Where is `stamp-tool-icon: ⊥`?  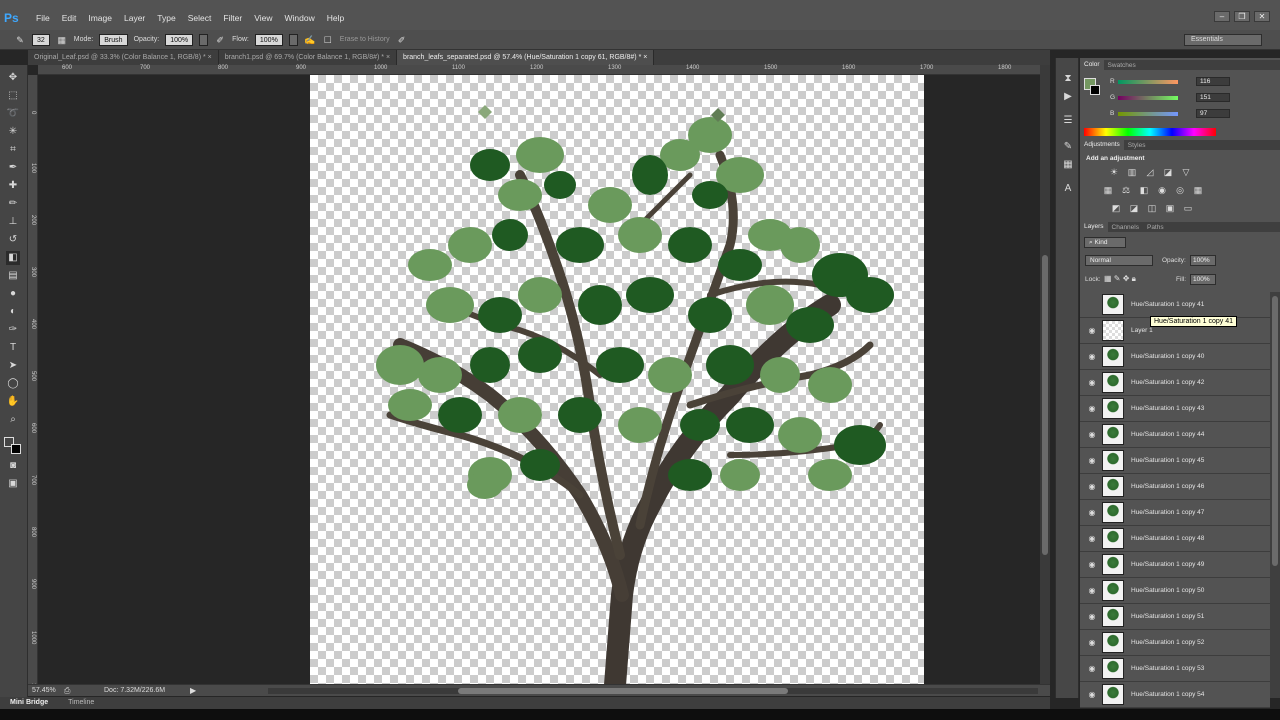
stamp-tool-icon: ⊥ is located at coordinates (13, 222).